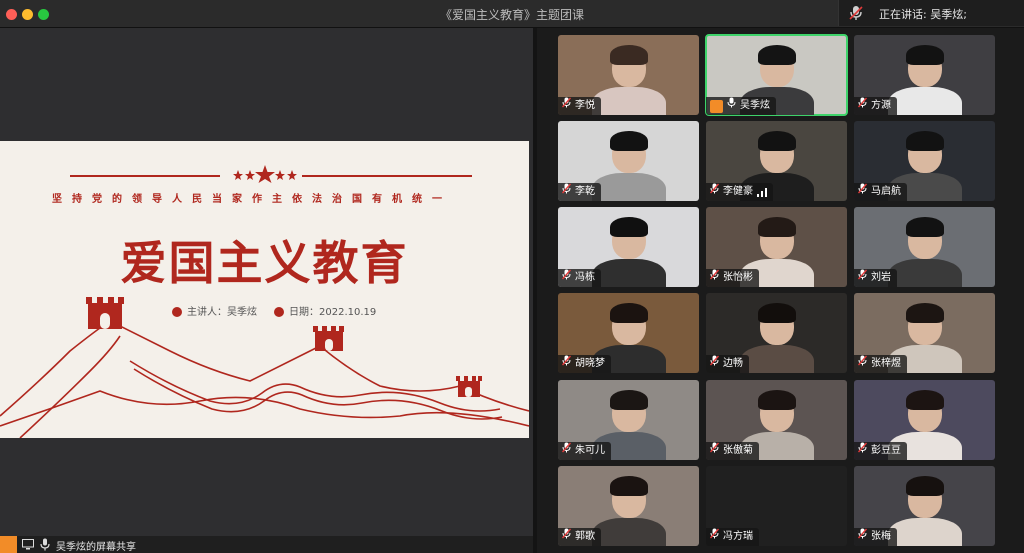 This screenshot has height=553, width=1024. Describe the element at coordinates (923, 14) in the screenshot. I see `speaking-label: 正在讲话: 吴季炫;` at that location.